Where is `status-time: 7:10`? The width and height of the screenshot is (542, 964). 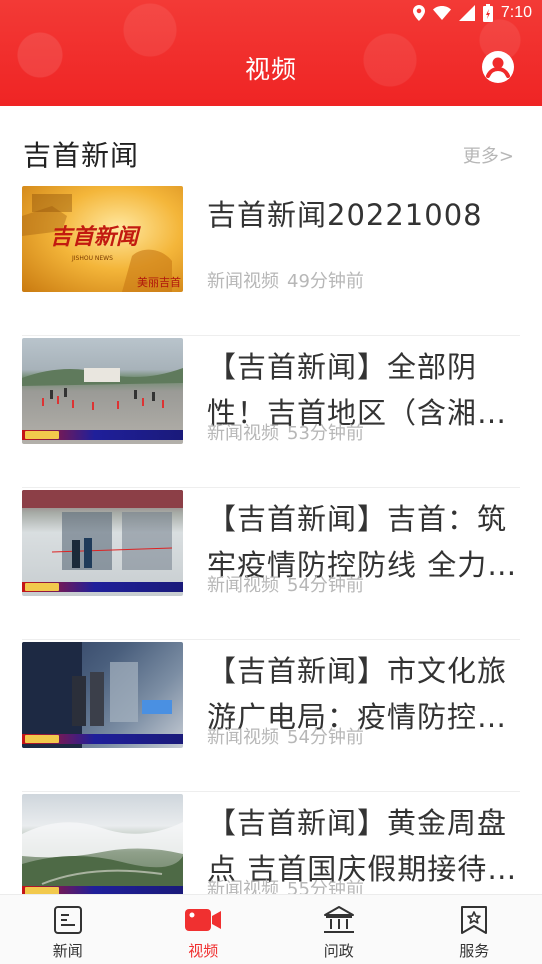
status-time: 7:10 is located at coordinates (516, 12).